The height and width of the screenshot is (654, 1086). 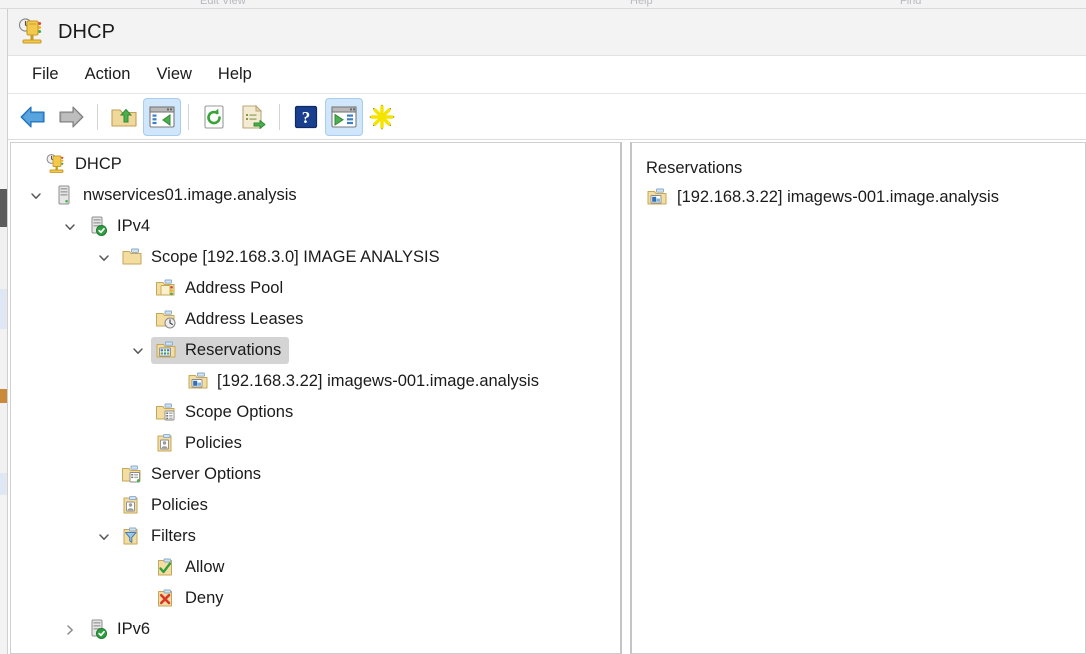 What do you see at coordinates (45, 74) in the screenshot?
I see `menu-file: File` at bounding box center [45, 74].